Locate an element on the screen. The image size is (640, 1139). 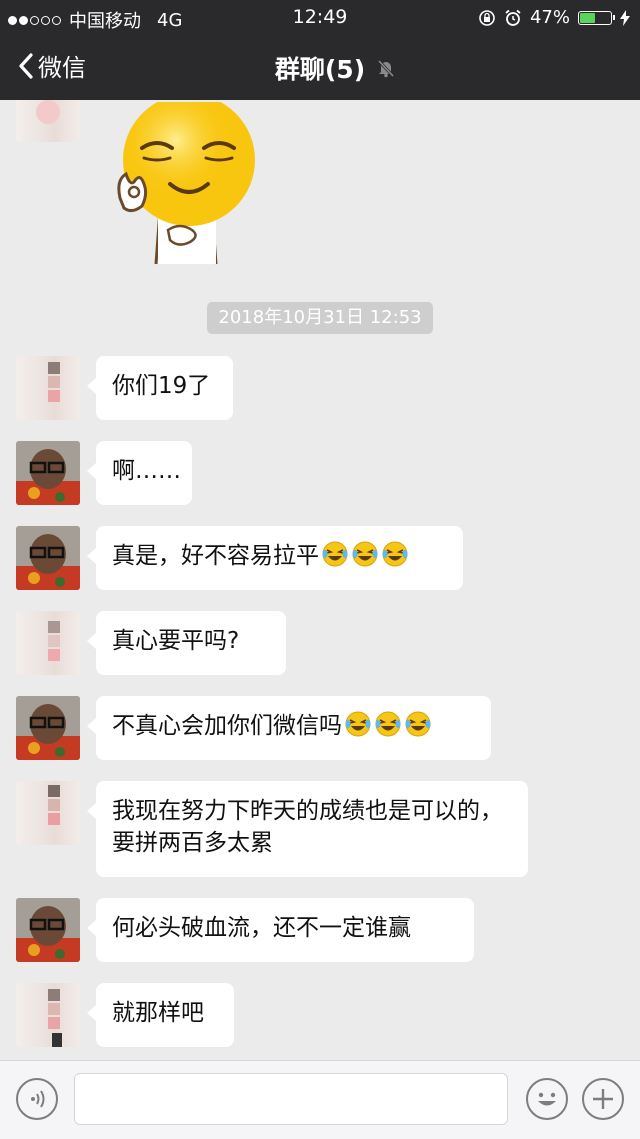
message-text: 真心要平吗? is located at coordinates (176, 641).